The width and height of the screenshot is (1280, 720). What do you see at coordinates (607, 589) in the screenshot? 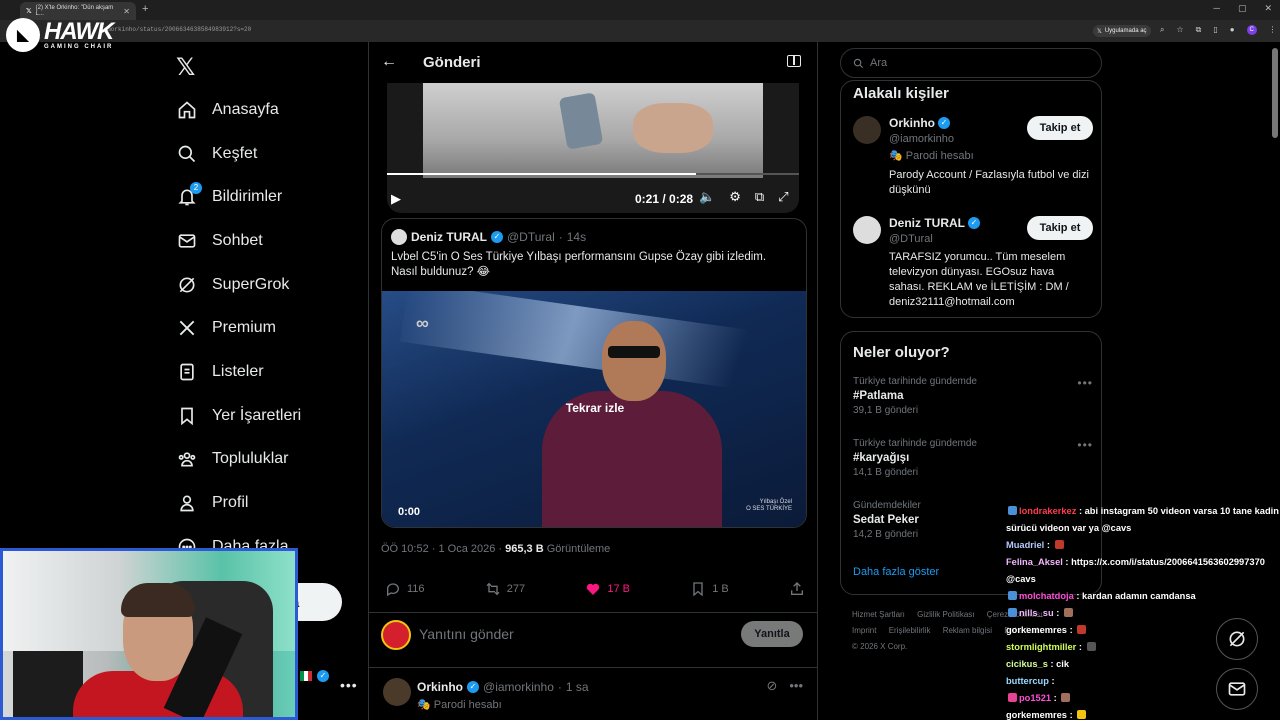
I see `like-action: 17 B` at bounding box center [607, 589].